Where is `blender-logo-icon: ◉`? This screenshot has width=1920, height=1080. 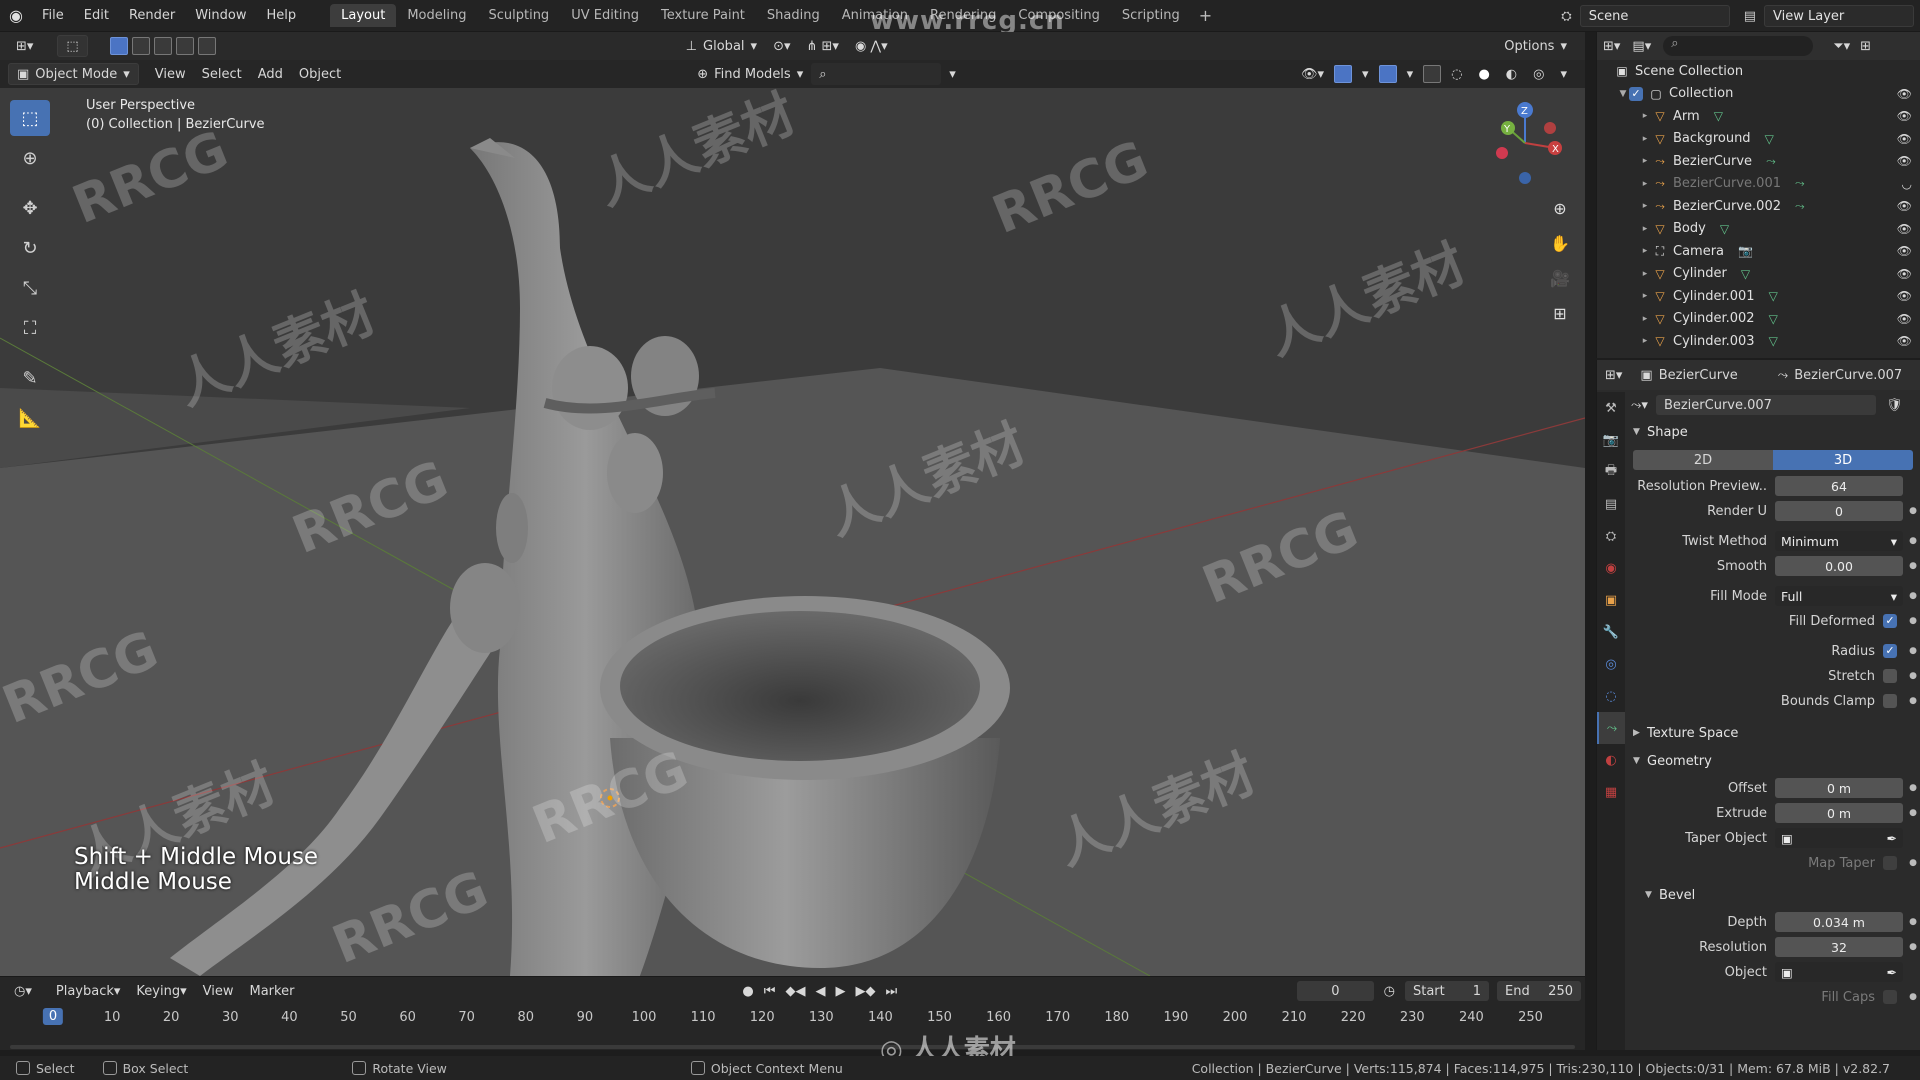
blender-logo-icon: ◉ is located at coordinates (16, 16).